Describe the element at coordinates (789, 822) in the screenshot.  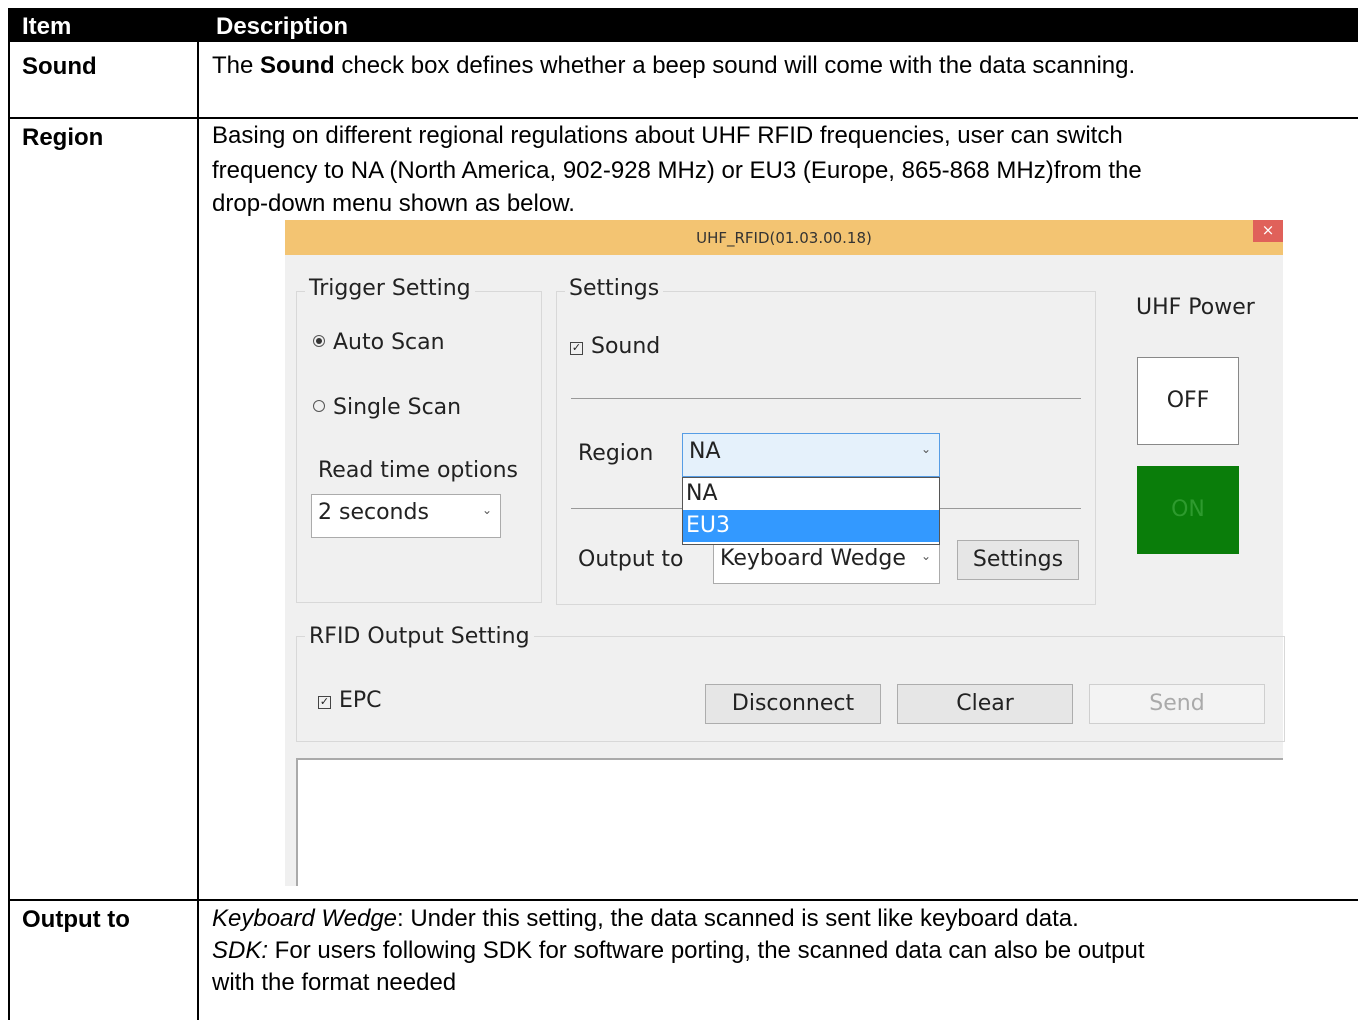
I see `output-textarea` at that location.